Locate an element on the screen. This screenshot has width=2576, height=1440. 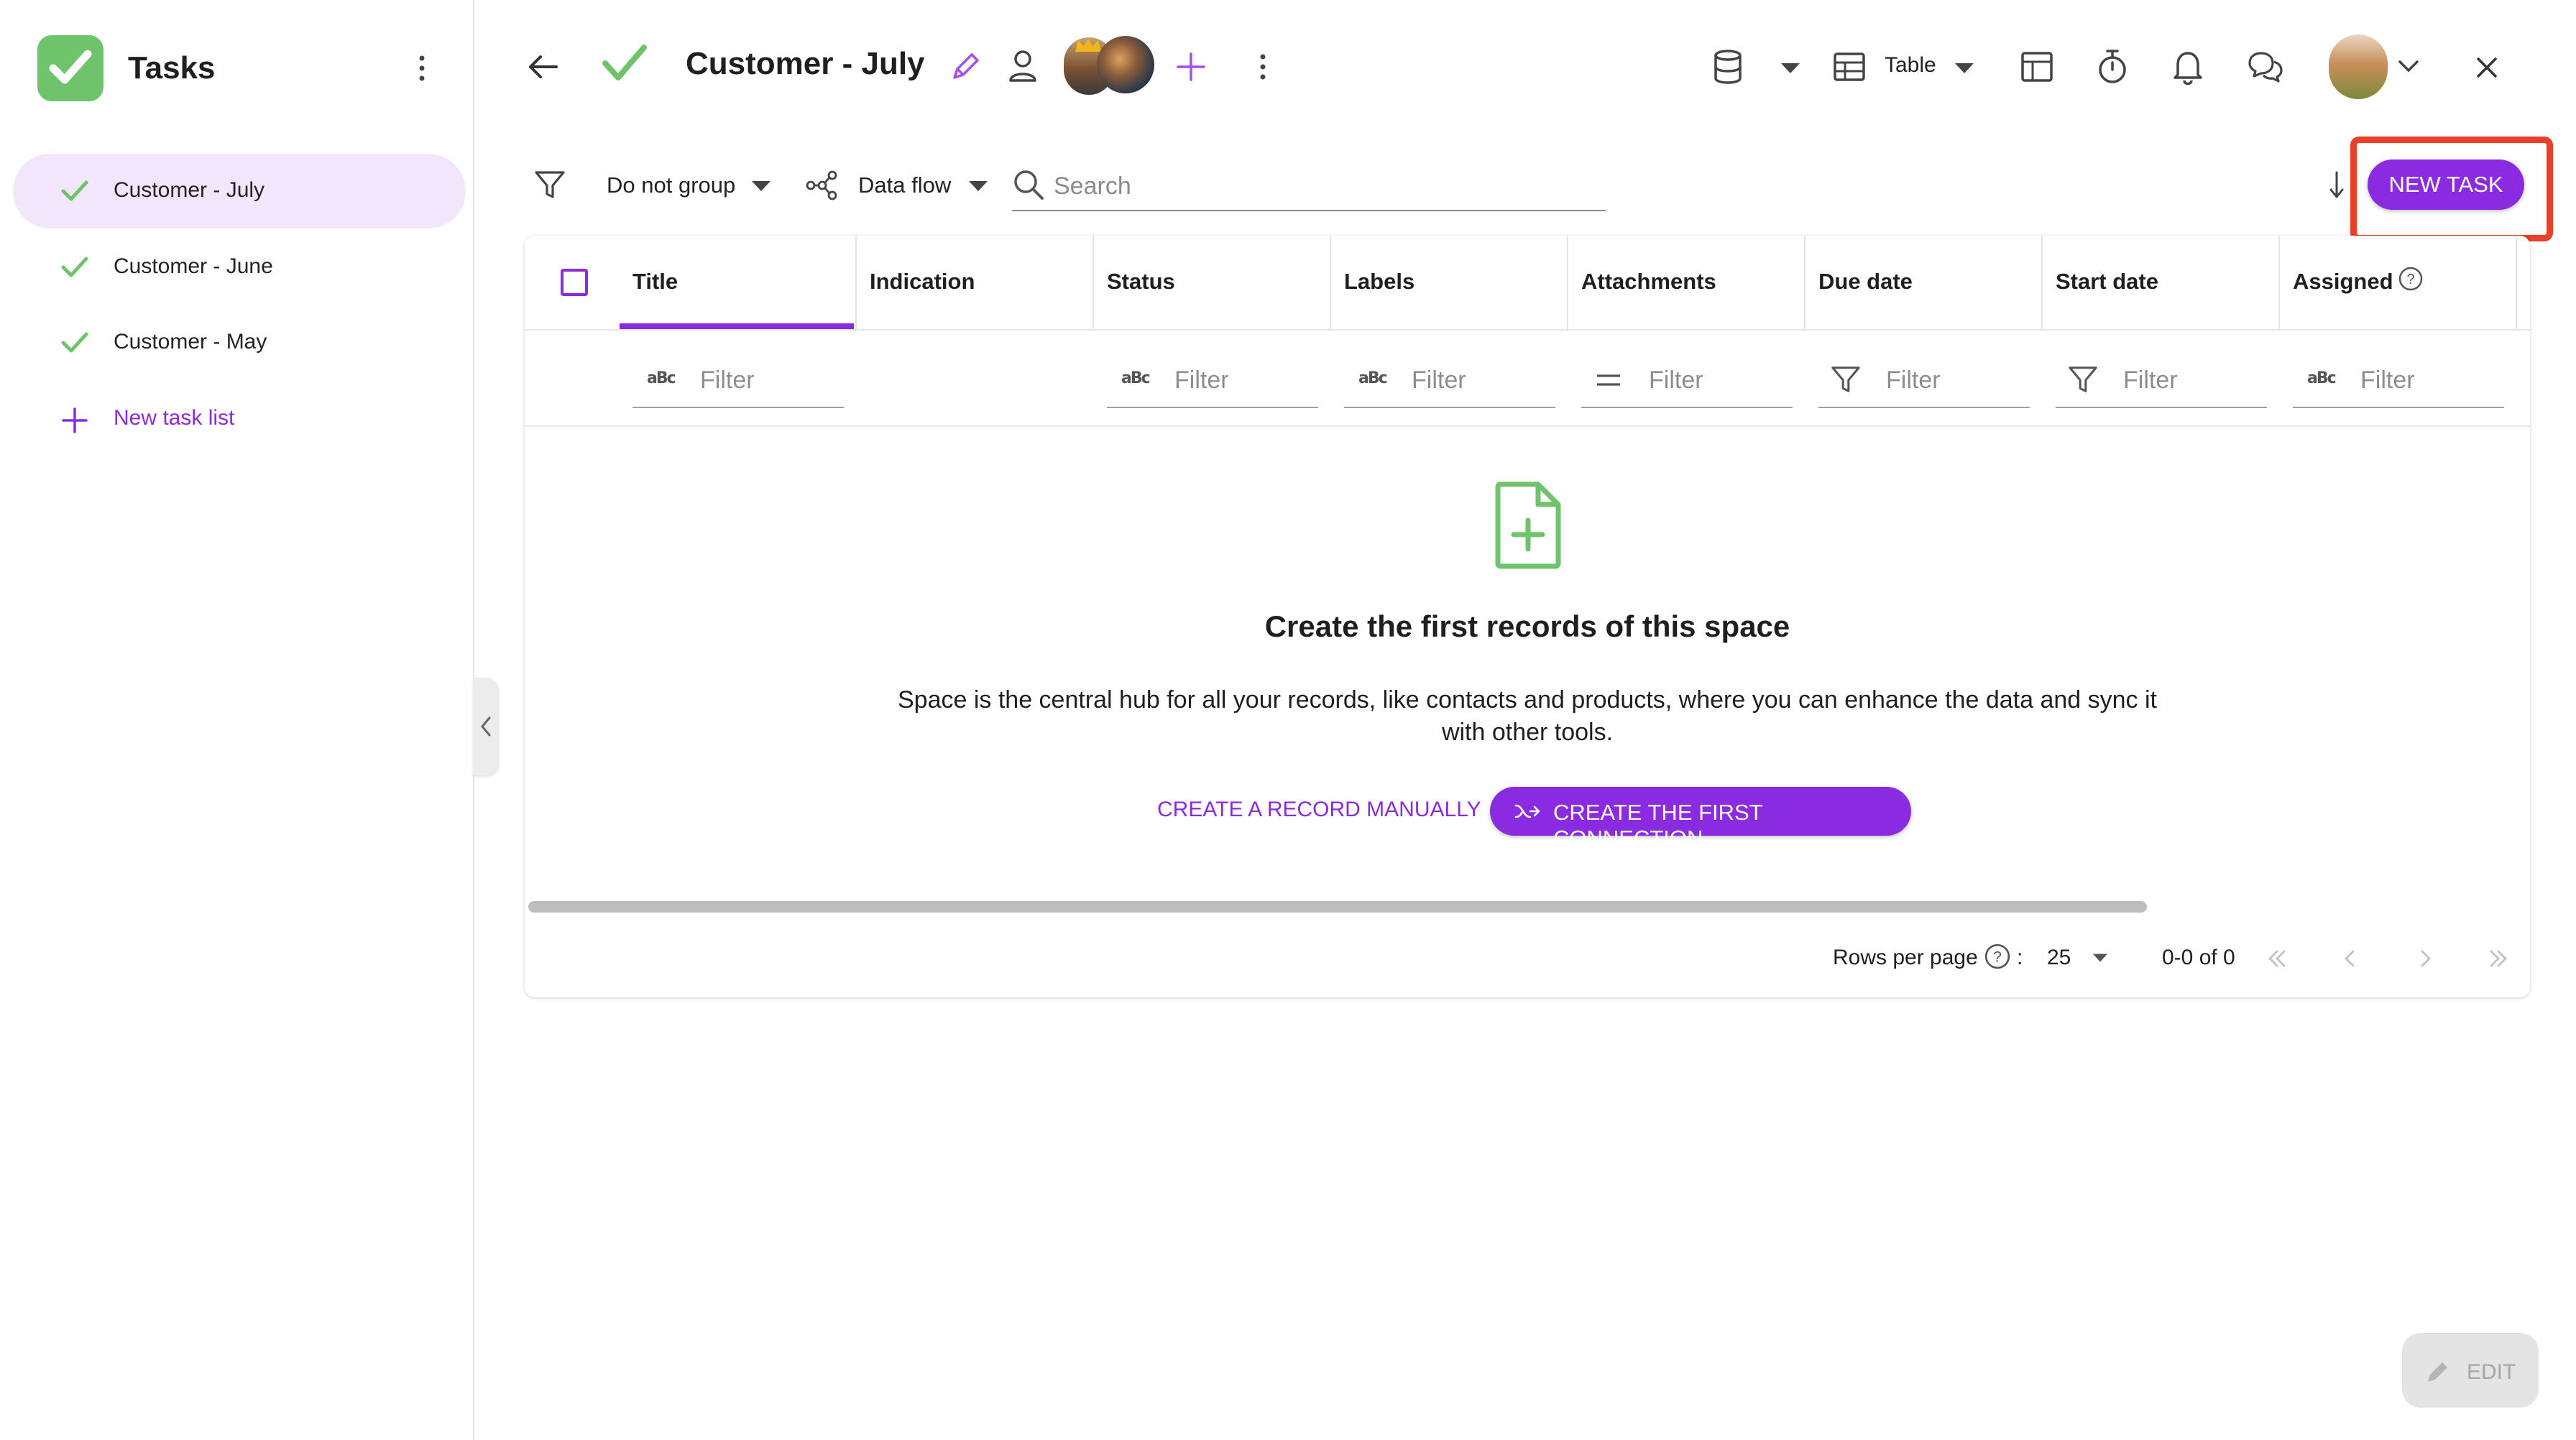
database-icon is located at coordinates (1728, 67).